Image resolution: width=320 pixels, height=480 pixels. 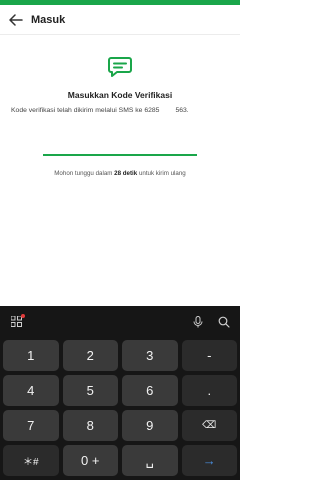 What do you see at coordinates (209, 425) in the screenshot?
I see `backspace-key: ⌫` at bounding box center [209, 425].